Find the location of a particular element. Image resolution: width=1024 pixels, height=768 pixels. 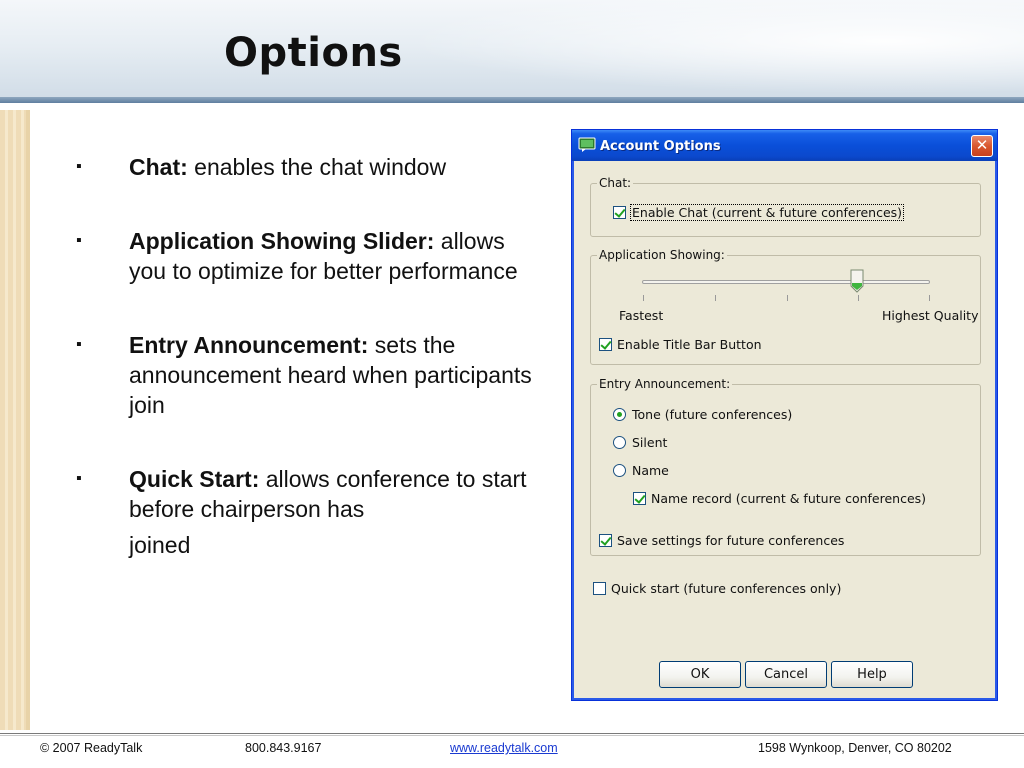

silent-label: Silent is located at coordinates (649, 442).